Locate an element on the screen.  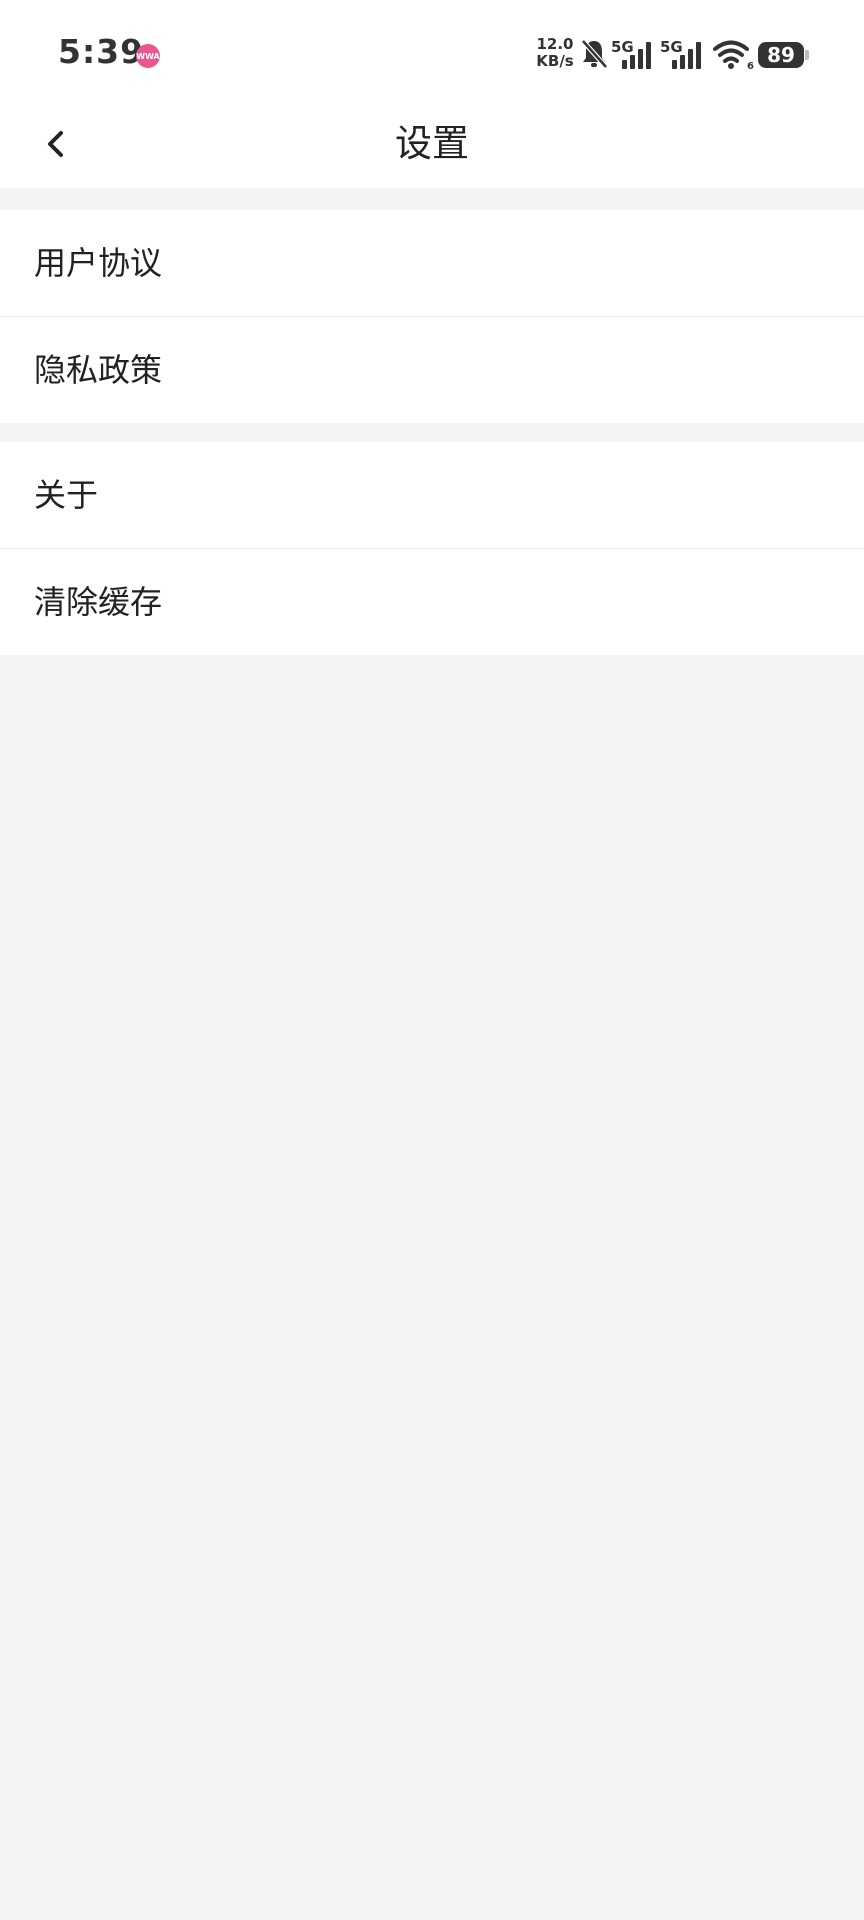
privacy-policy-item: 隐私政策 is located at coordinates (432, 369).